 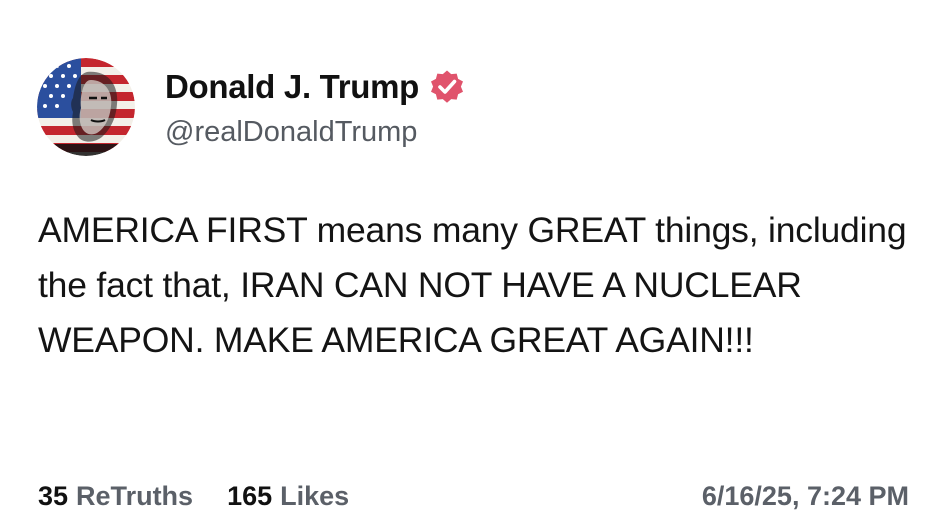 What do you see at coordinates (250, 495) in the screenshot?
I see `likes-count: 165` at bounding box center [250, 495].